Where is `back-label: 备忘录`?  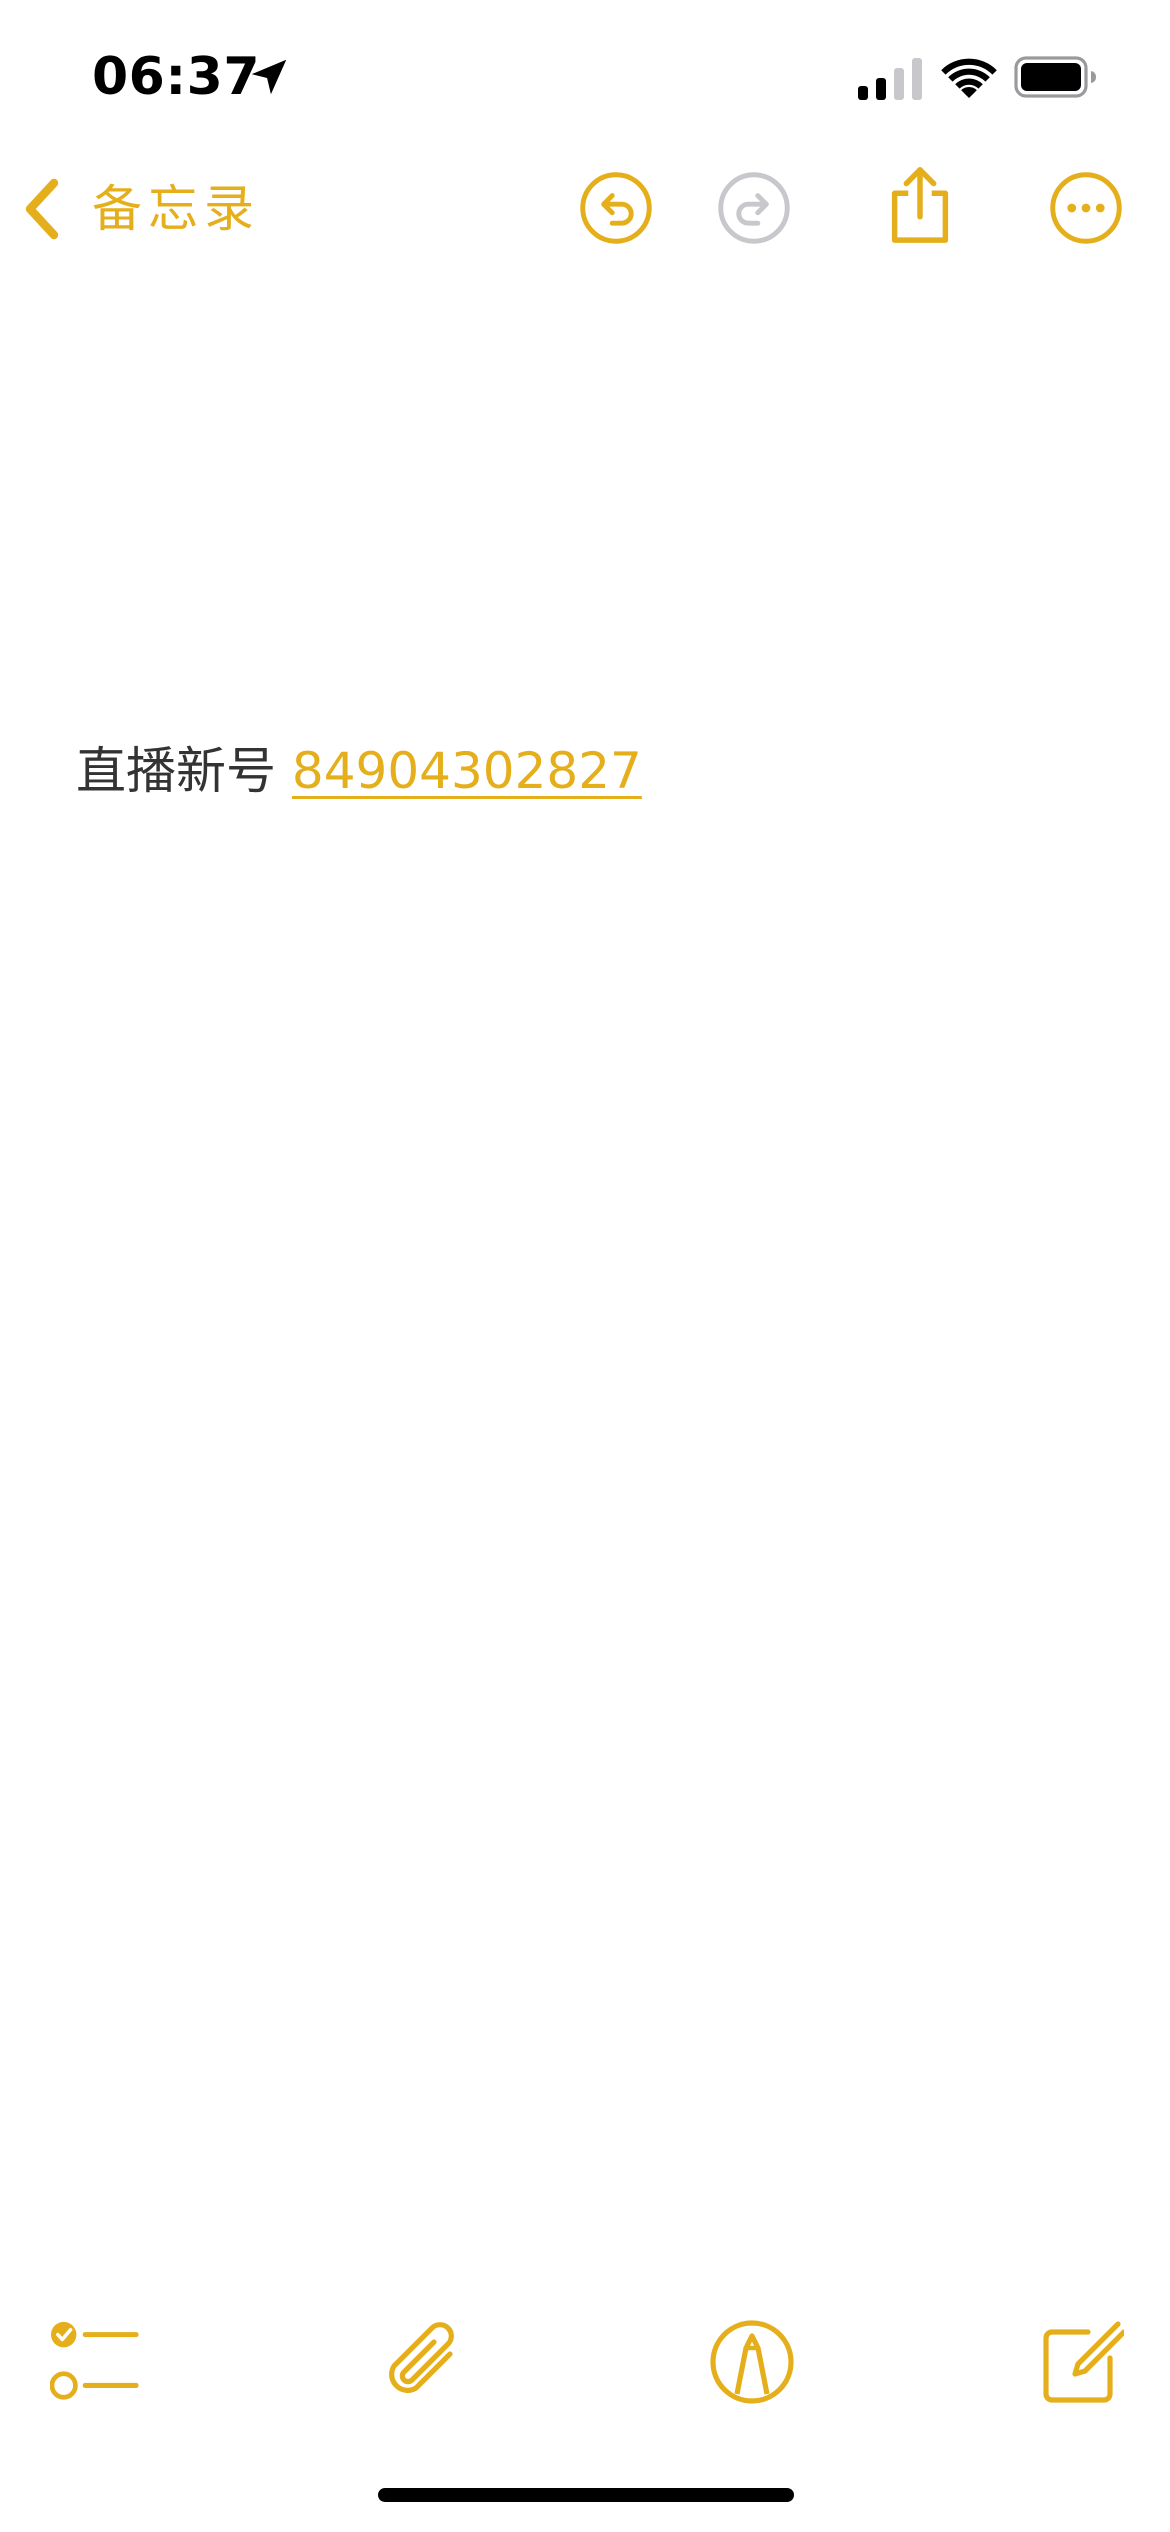
back-label: 备忘录 is located at coordinates (176, 209).